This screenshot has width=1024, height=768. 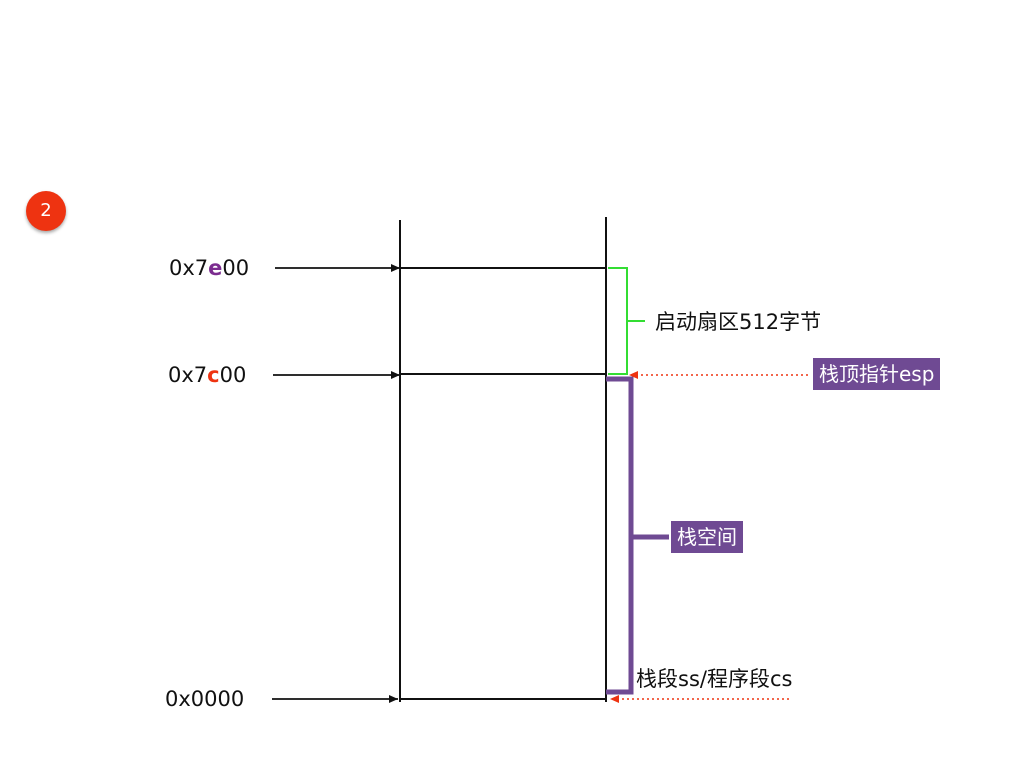 I want to click on address-prefix: 0x0000, so click(x=205, y=699).